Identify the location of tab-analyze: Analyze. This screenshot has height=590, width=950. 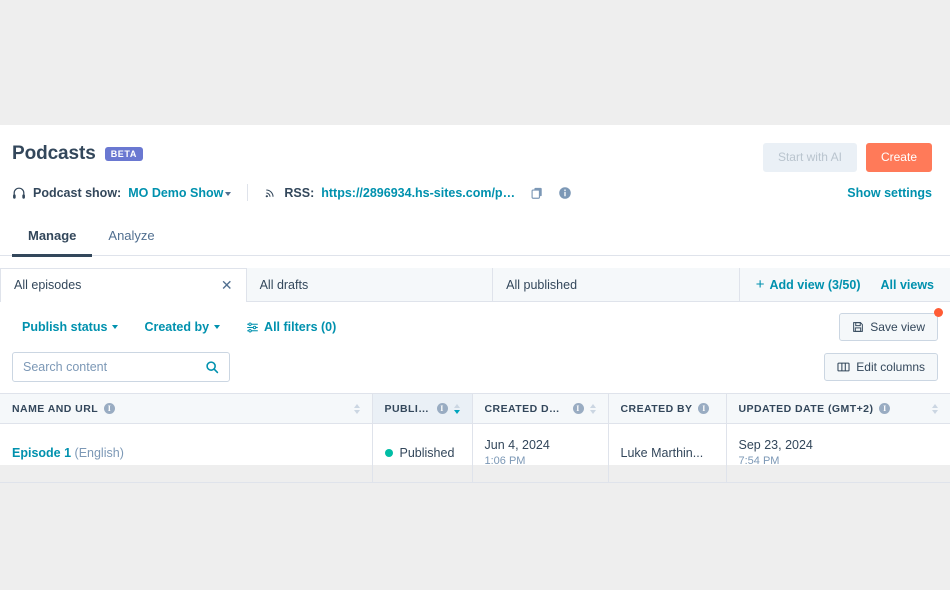
(131, 240).